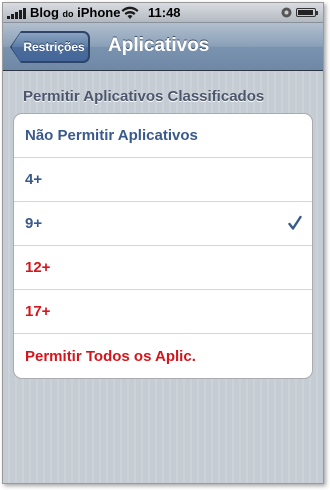  Describe the element at coordinates (34, 179) in the screenshot. I see `option-label: 4+` at that location.